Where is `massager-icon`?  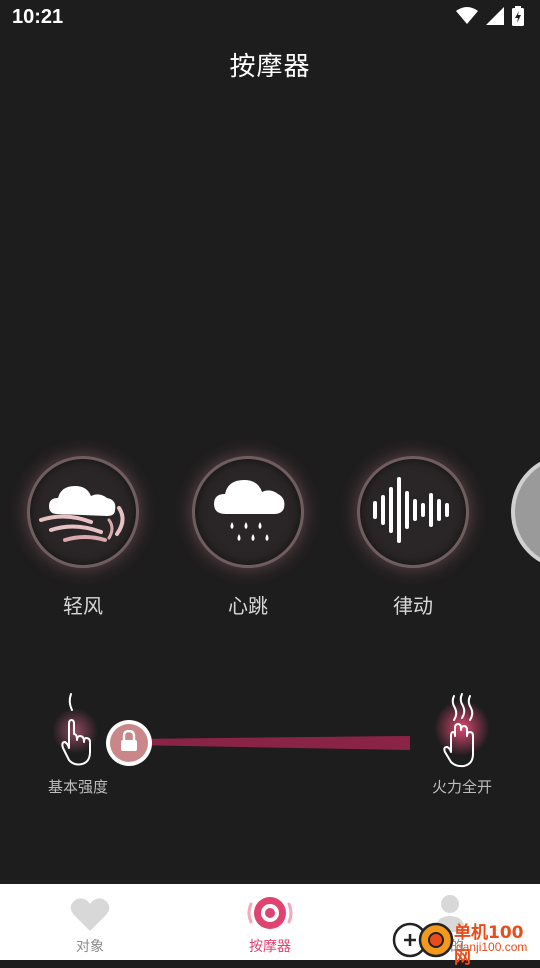
massager-icon is located at coordinates (270, 915).